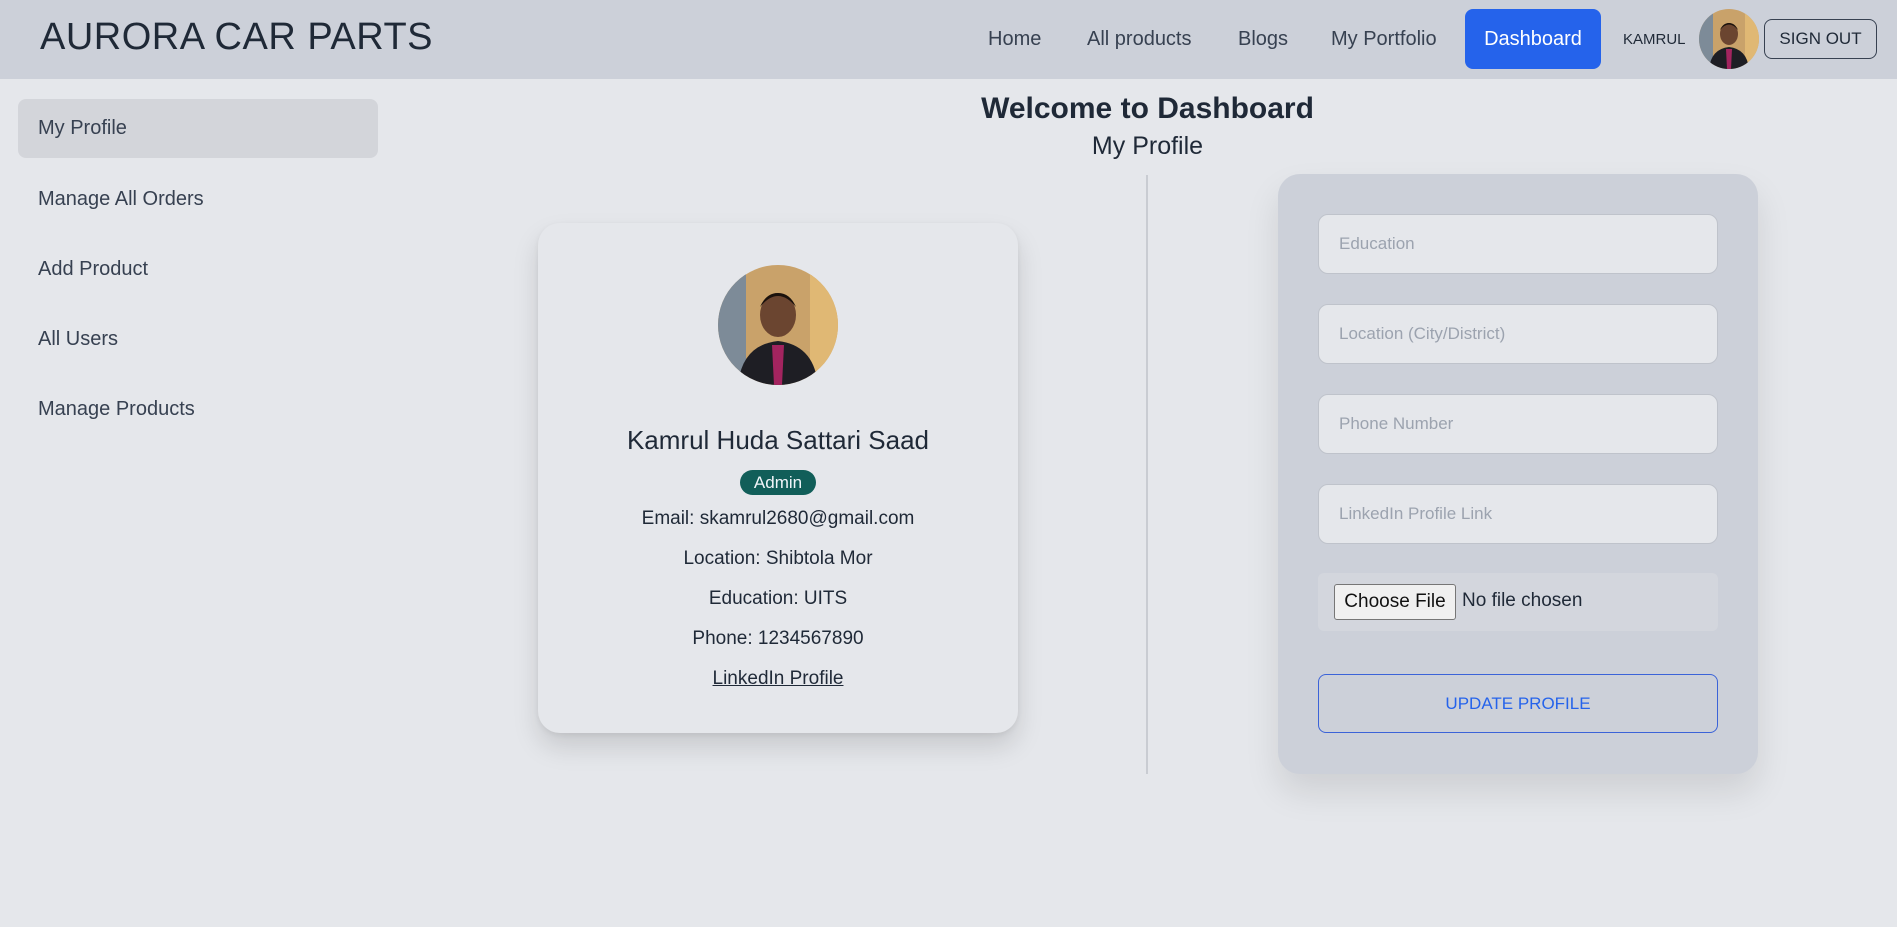 The image size is (1897, 927). What do you see at coordinates (198, 199) in the screenshot?
I see `sidebar-item-manage-all-orders: Manage All Orders` at bounding box center [198, 199].